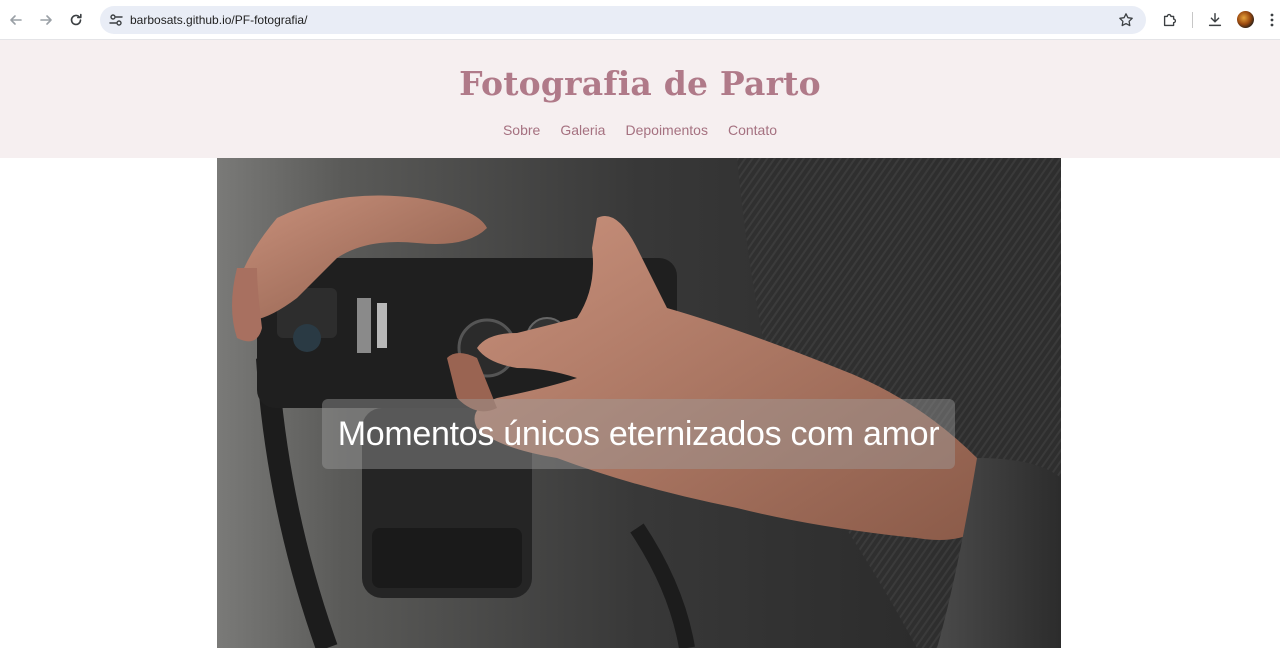  What do you see at coordinates (582, 130) in the screenshot?
I see `nav-link-galeria: Galeria` at bounding box center [582, 130].